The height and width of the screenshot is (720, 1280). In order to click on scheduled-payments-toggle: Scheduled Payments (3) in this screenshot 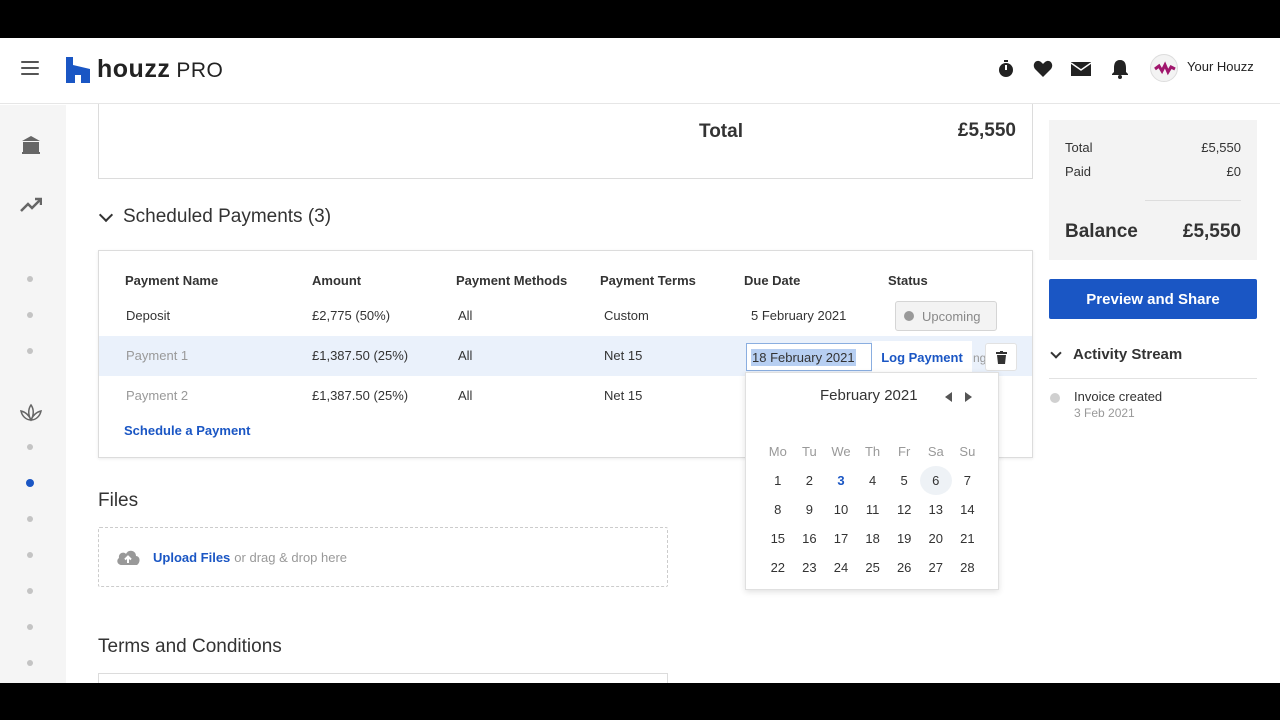, I will do `click(214, 217)`.